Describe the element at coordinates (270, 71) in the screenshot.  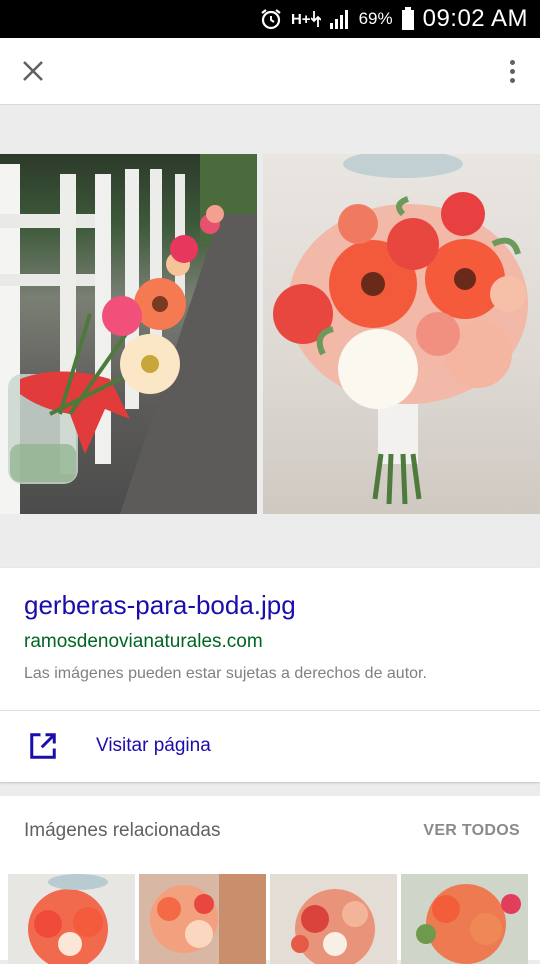
I see `top-toolbar` at that location.